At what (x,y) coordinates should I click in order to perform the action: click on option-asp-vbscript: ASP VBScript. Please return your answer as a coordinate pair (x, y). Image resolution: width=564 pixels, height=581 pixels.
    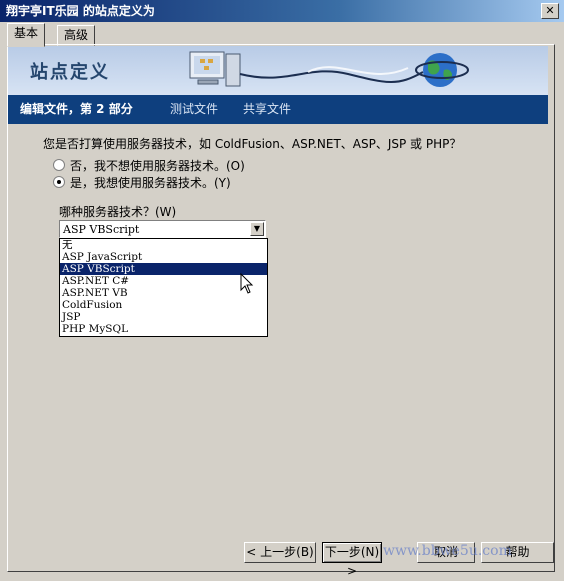
    Looking at the image, I should click on (163, 269).